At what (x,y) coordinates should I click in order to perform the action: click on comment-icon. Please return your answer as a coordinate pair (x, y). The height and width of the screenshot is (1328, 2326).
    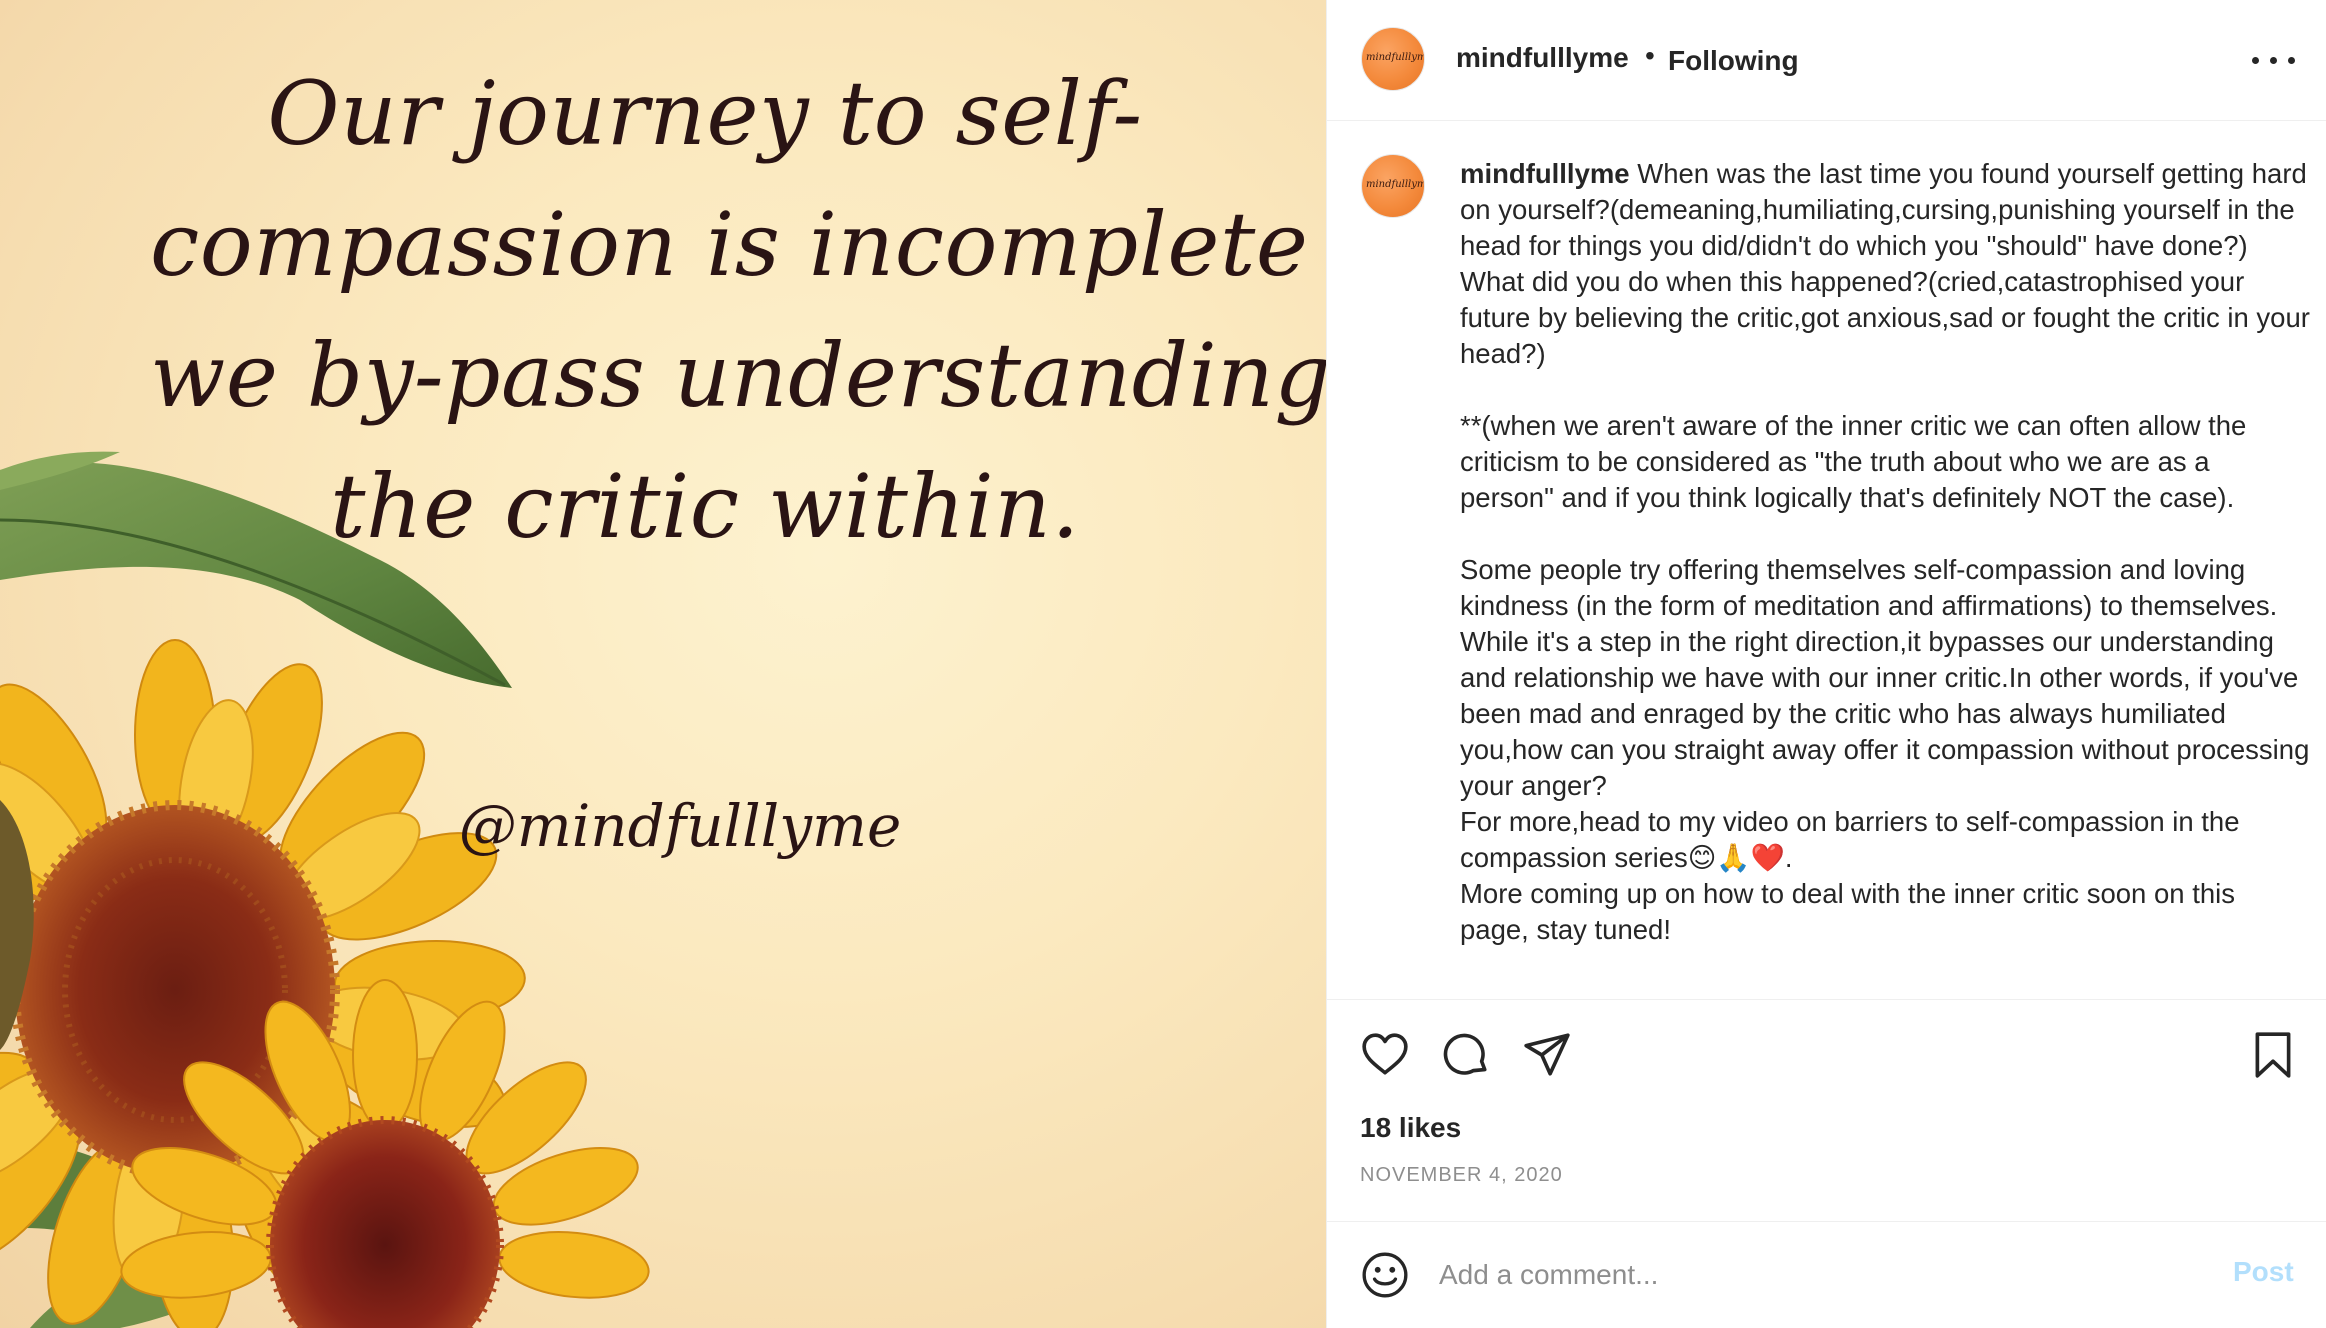
    Looking at the image, I should click on (1466, 1055).